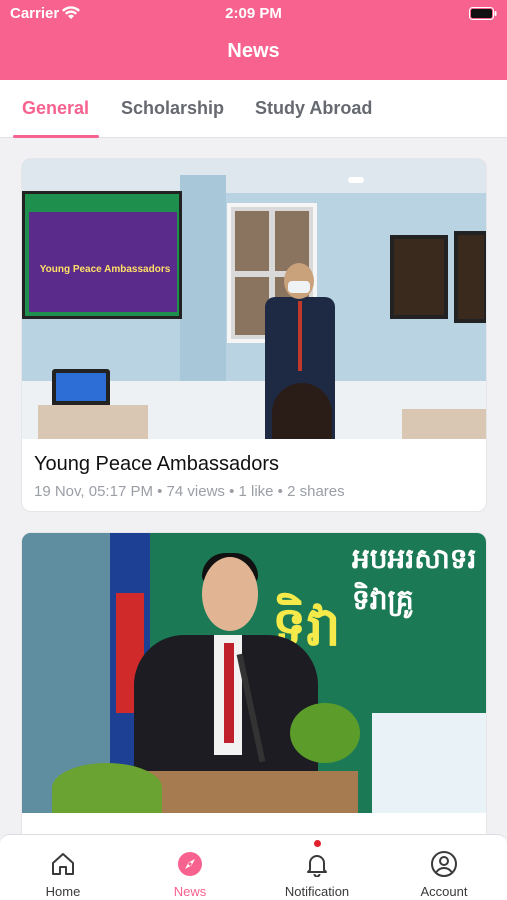 The image size is (507, 900). Describe the element at coordinates (230, 594) in the screenshot. I see `speaker-head` at that location.